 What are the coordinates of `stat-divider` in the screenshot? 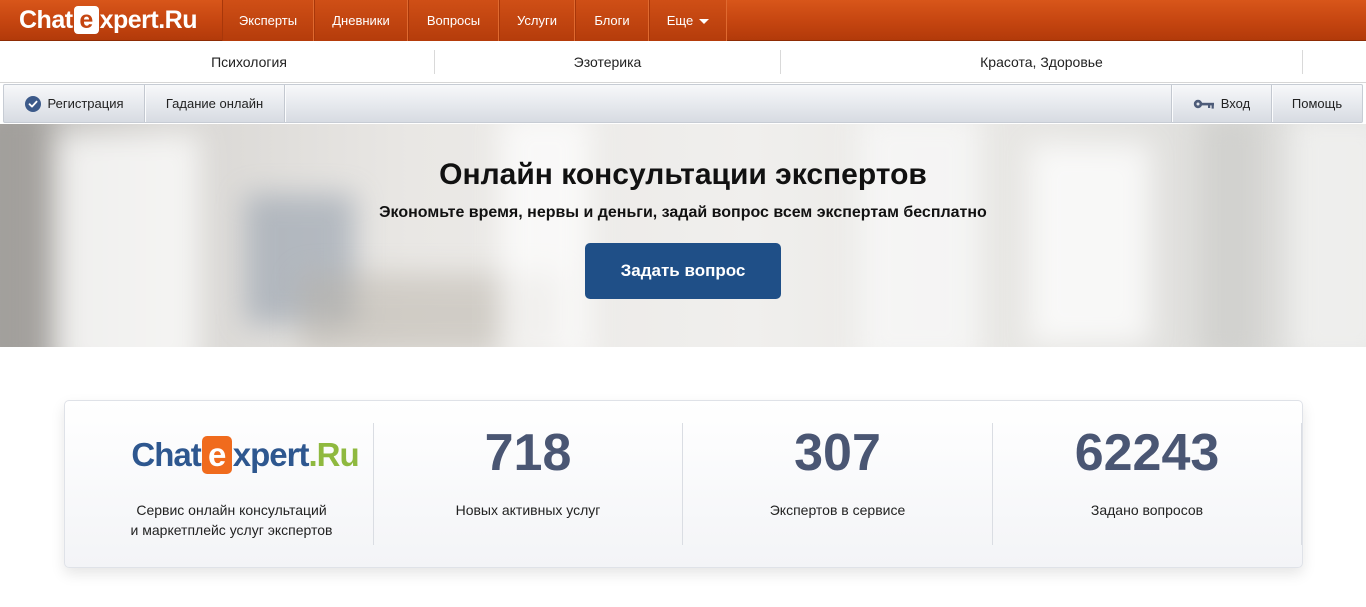 It's located at (1301, 484).